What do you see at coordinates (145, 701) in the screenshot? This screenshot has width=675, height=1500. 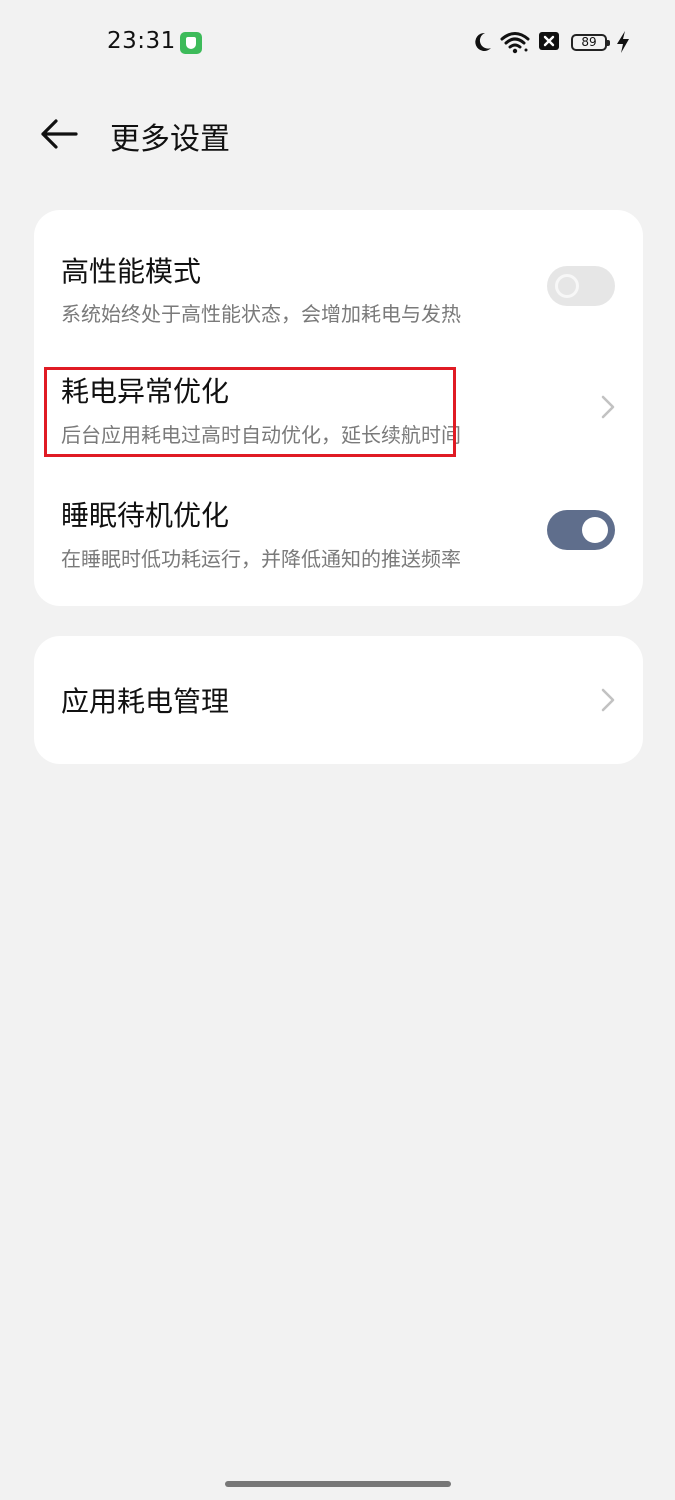 I see `app-power-management-title: 应用耗电管理` at bounding box center [145, 701].